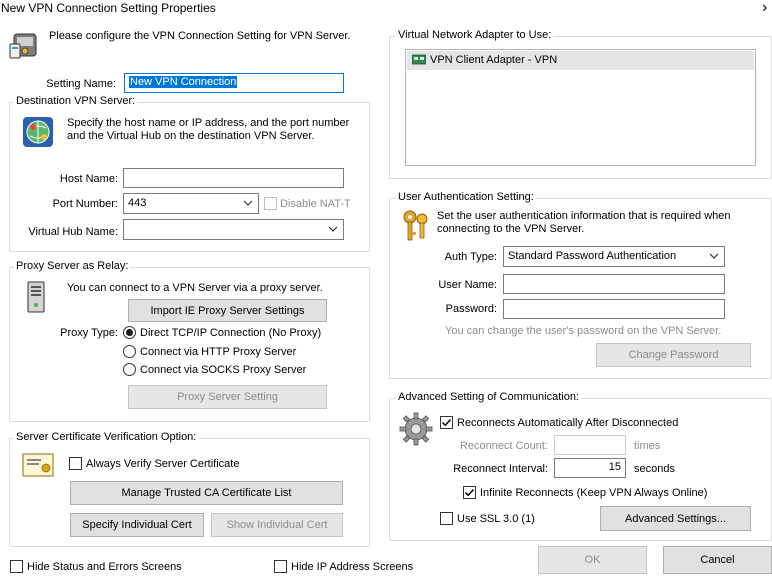  What do you see at coordinates (614, 309) in the screenshot?
I see `password-input` at bounding box center [614, 309].